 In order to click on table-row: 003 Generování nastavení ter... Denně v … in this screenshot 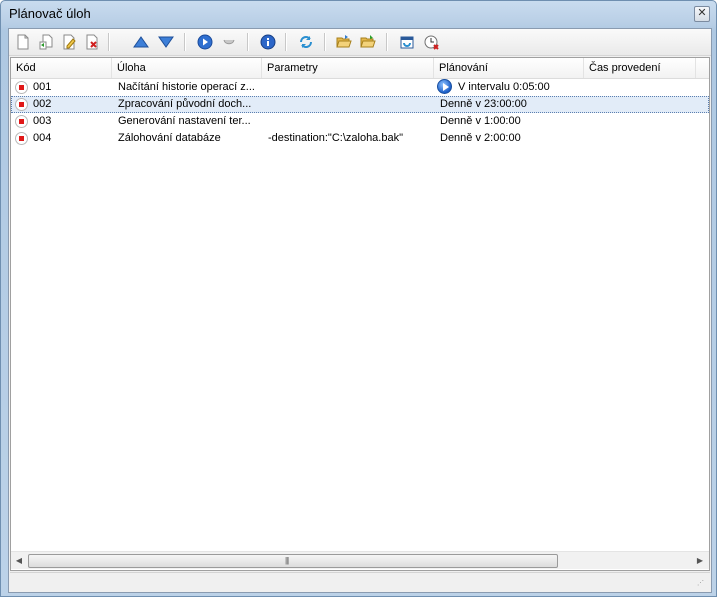, I will do `click(360, 121)`.